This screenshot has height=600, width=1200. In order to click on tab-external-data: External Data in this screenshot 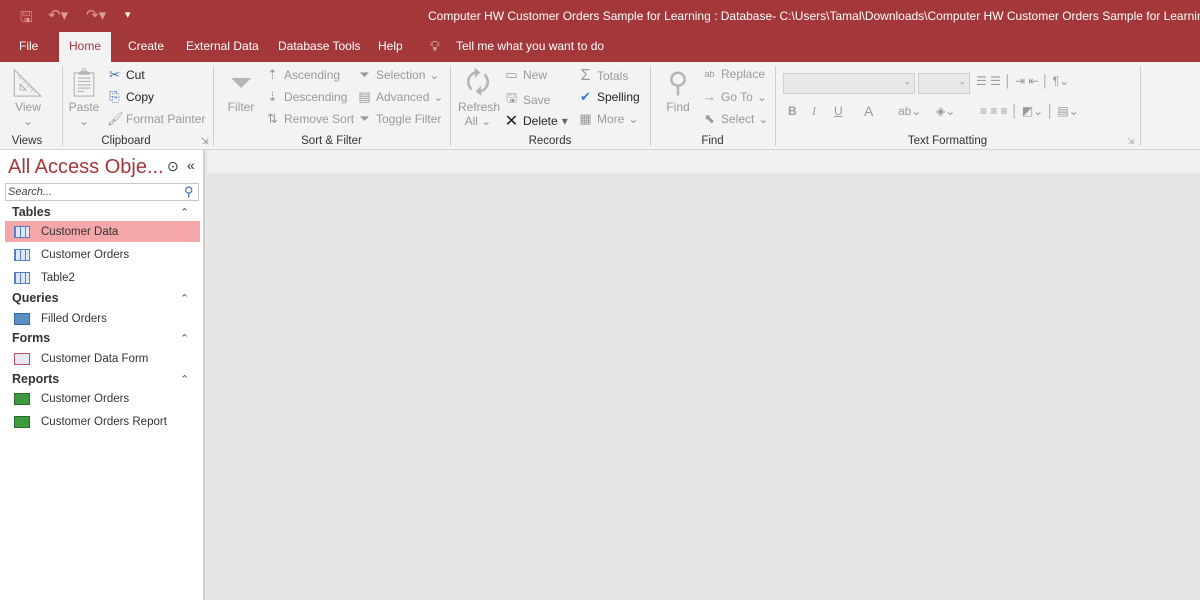, I will do `click(222, 47)`.